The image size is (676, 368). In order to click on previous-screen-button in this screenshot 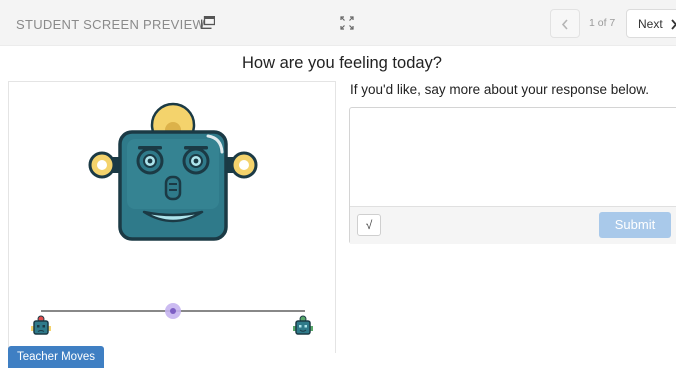, I will do `click(565, 23)`.